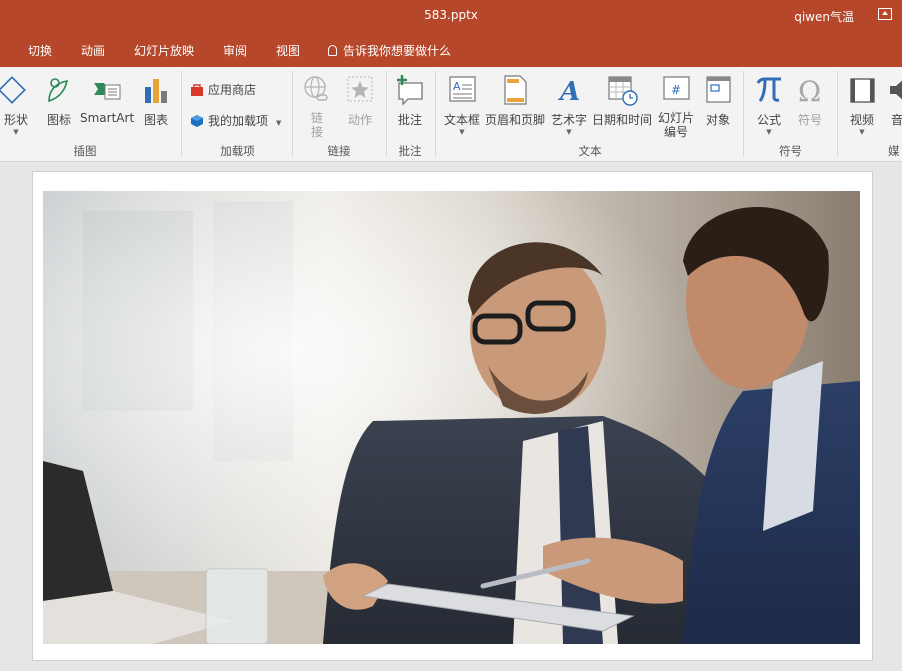 Image resolution: width=902 pixels, height=671 pixels. What do you see at coordinates (768, 120) in the screenshot?
I see `equation-label: 公式` at bounding box center [768, 120].